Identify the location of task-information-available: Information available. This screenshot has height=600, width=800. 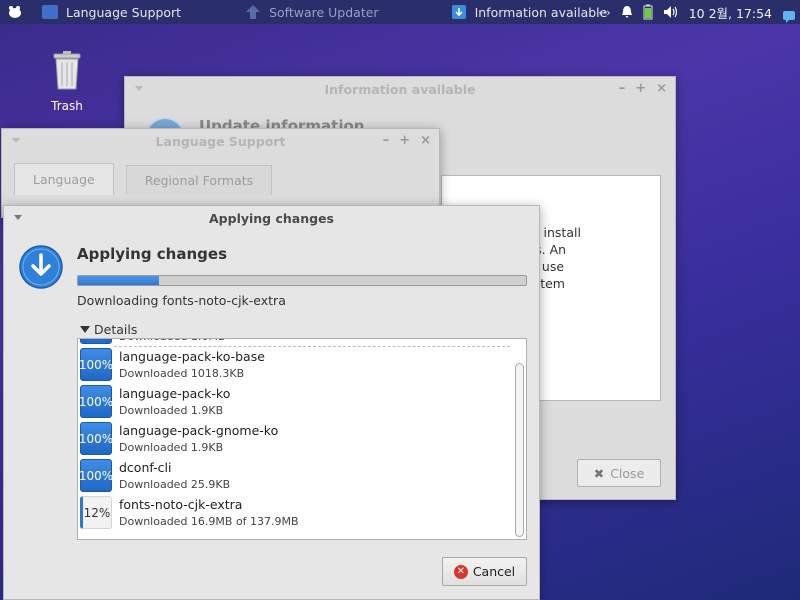
(529, 12).